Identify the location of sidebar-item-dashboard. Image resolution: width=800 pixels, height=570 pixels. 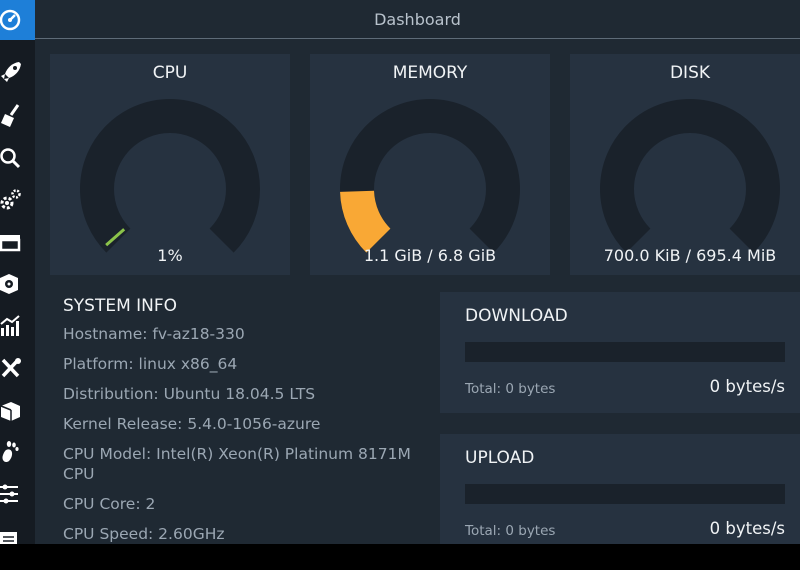
(17, 20).